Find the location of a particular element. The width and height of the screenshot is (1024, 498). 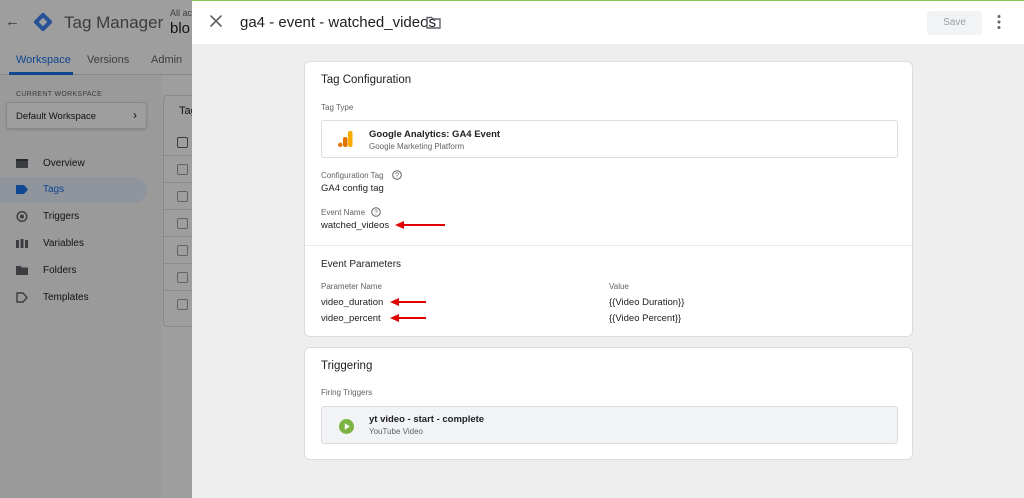

google-analytics-icon is located at coordinates (345, 139).